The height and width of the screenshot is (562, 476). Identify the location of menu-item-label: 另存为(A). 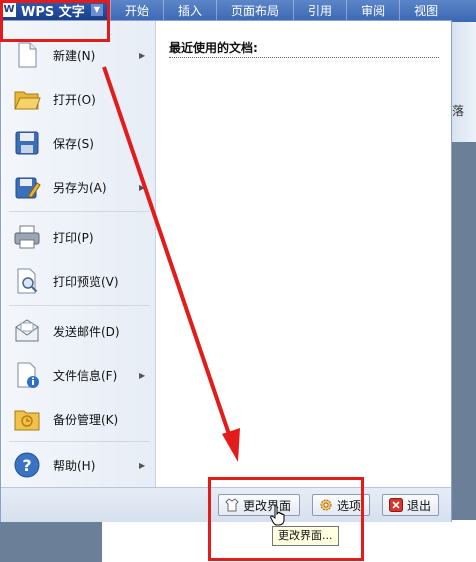
(80, 187).